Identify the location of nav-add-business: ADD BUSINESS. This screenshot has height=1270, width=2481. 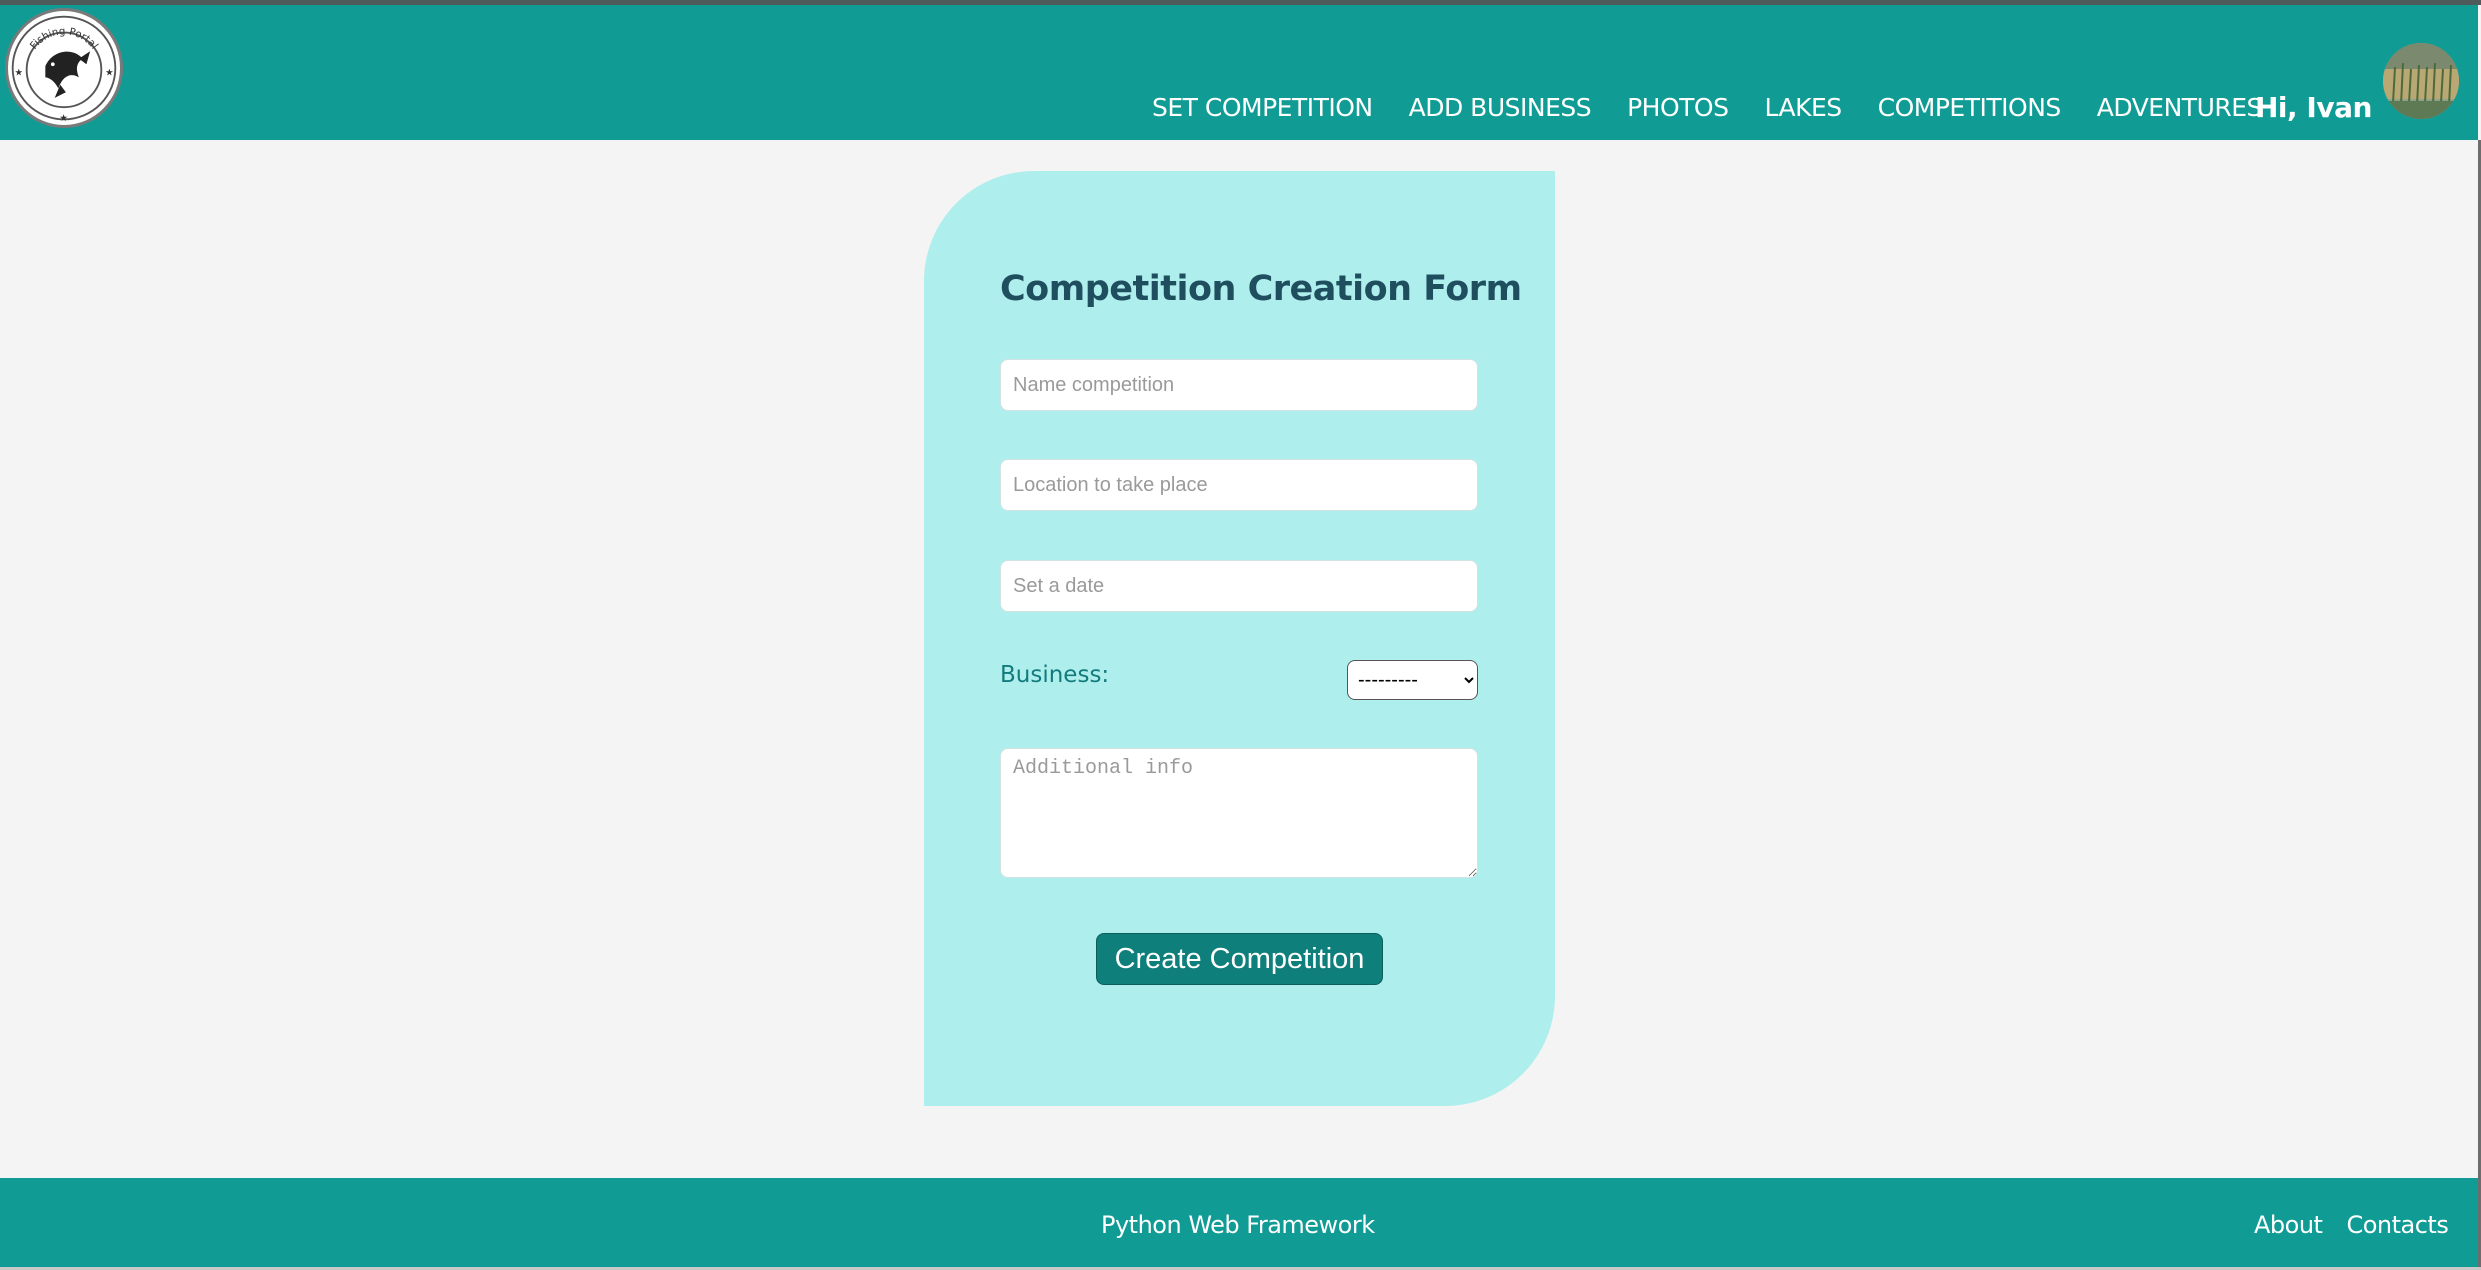
(1500, 107).